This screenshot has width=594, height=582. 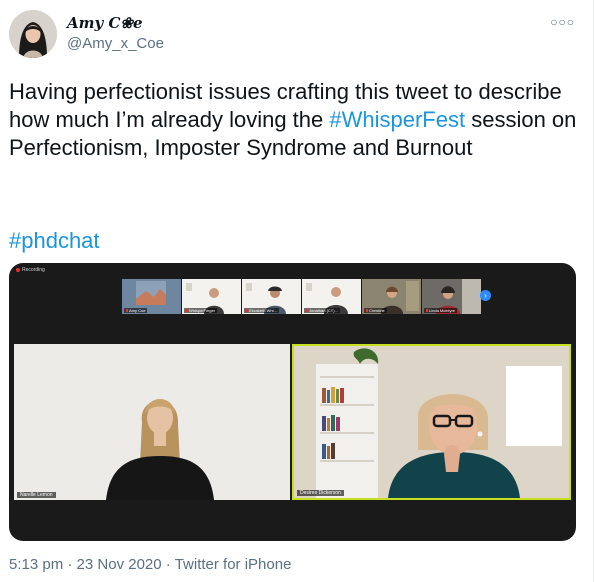 What do you see at coordinates (375, 310) in the screenshot?
I see `participant-name: Christine` at bounding box center [375, 310].